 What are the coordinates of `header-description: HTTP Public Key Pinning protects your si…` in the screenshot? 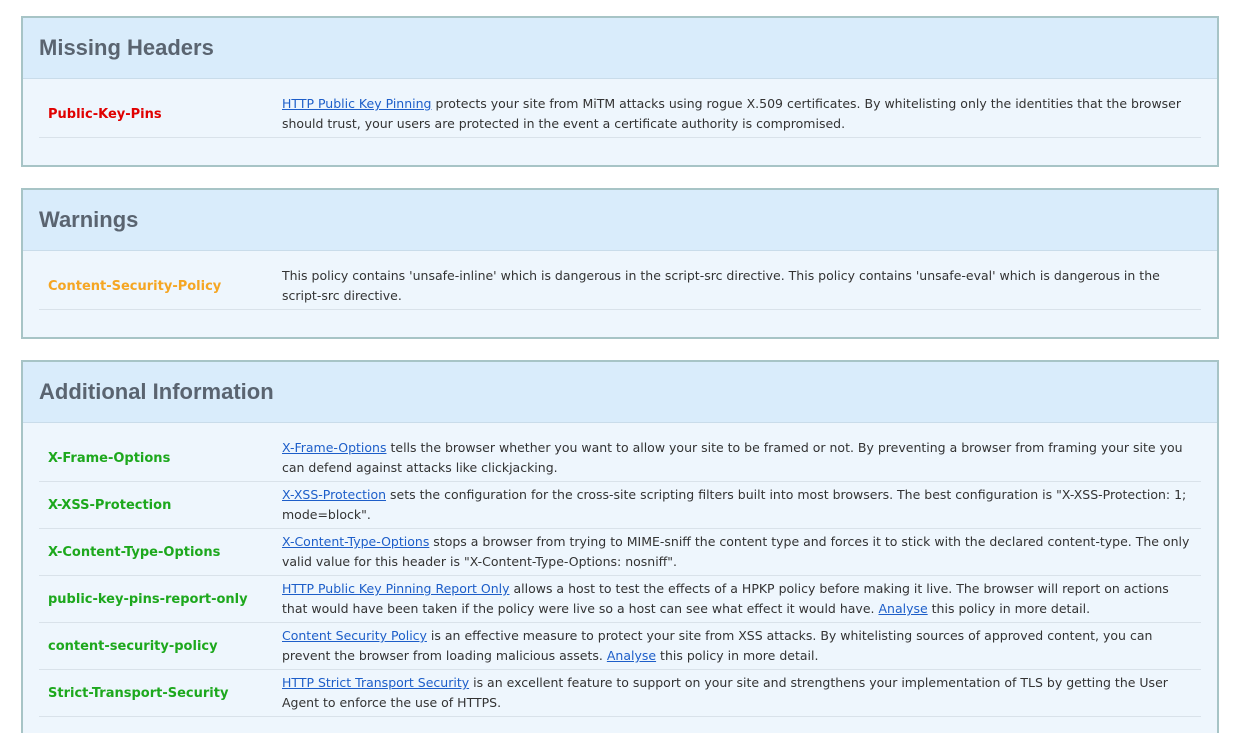 It's located at (732, 113).